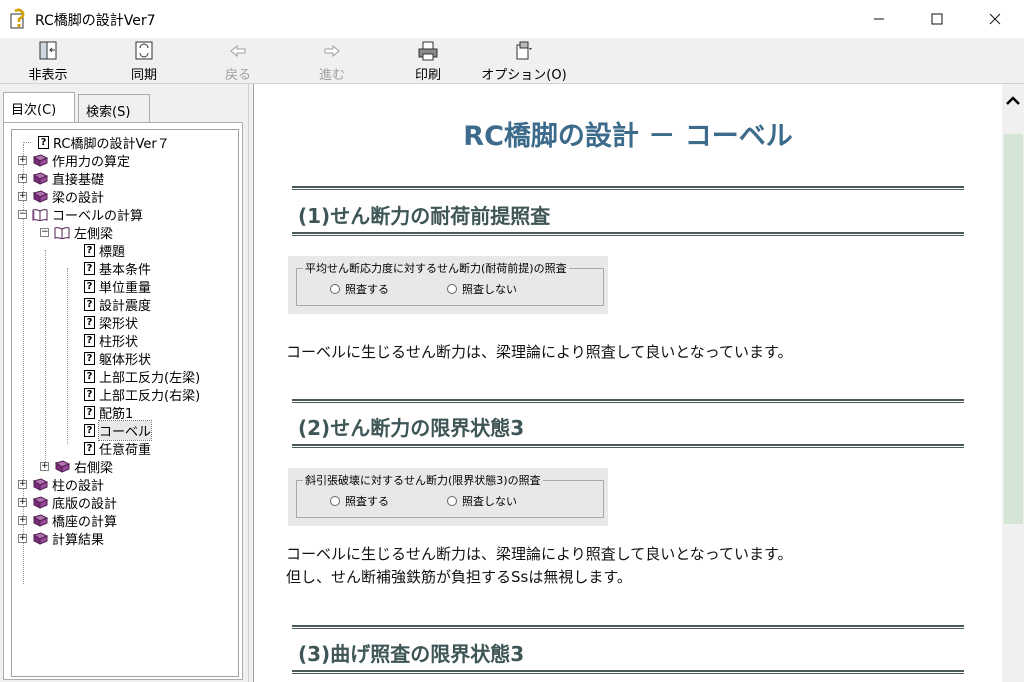 Image resolution: width=1024 pixels, height=682 pixels. I want to click on tree-item-page: ? 配筋1, so click(108, 413).